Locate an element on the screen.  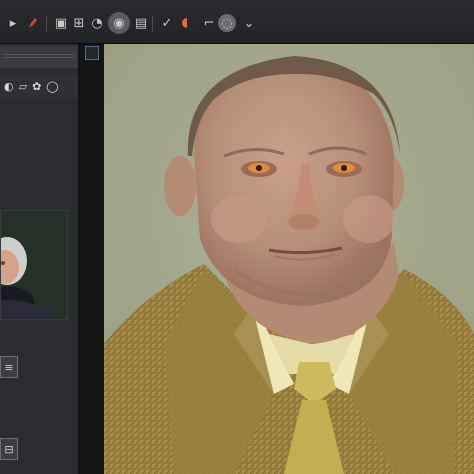
grid-button: ⊟ is located at coordinates (9, 449).